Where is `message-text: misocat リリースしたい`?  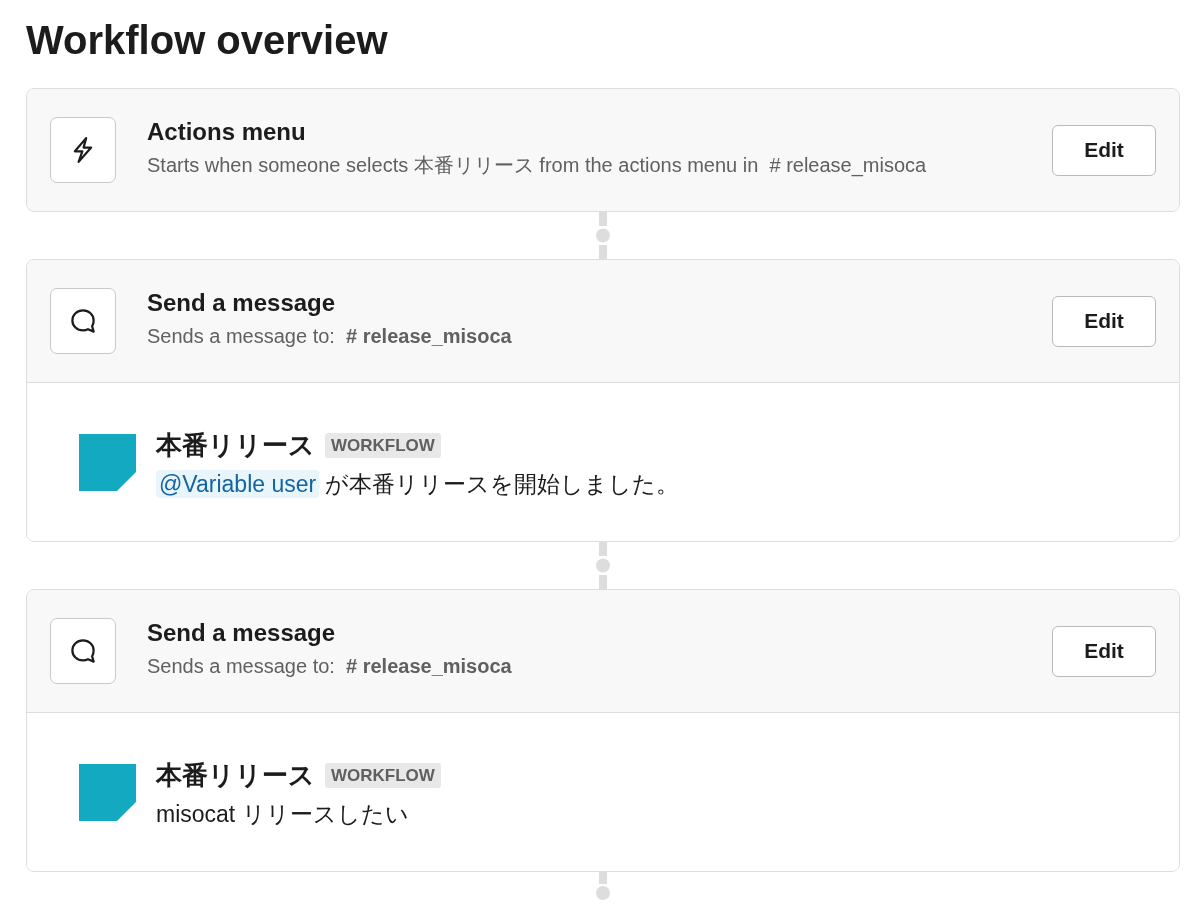
message-text: misocat リリースしたい is located at coordinates (282, 814).